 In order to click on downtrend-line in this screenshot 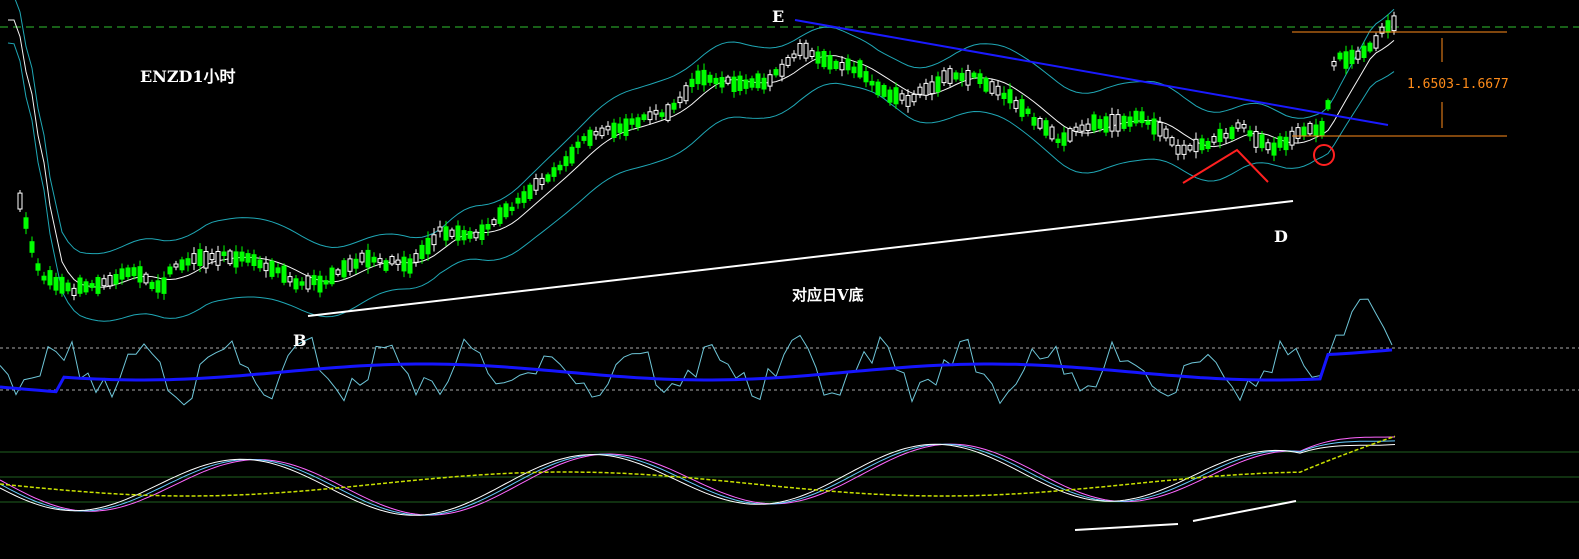, I will do `click(1091, 72)`.